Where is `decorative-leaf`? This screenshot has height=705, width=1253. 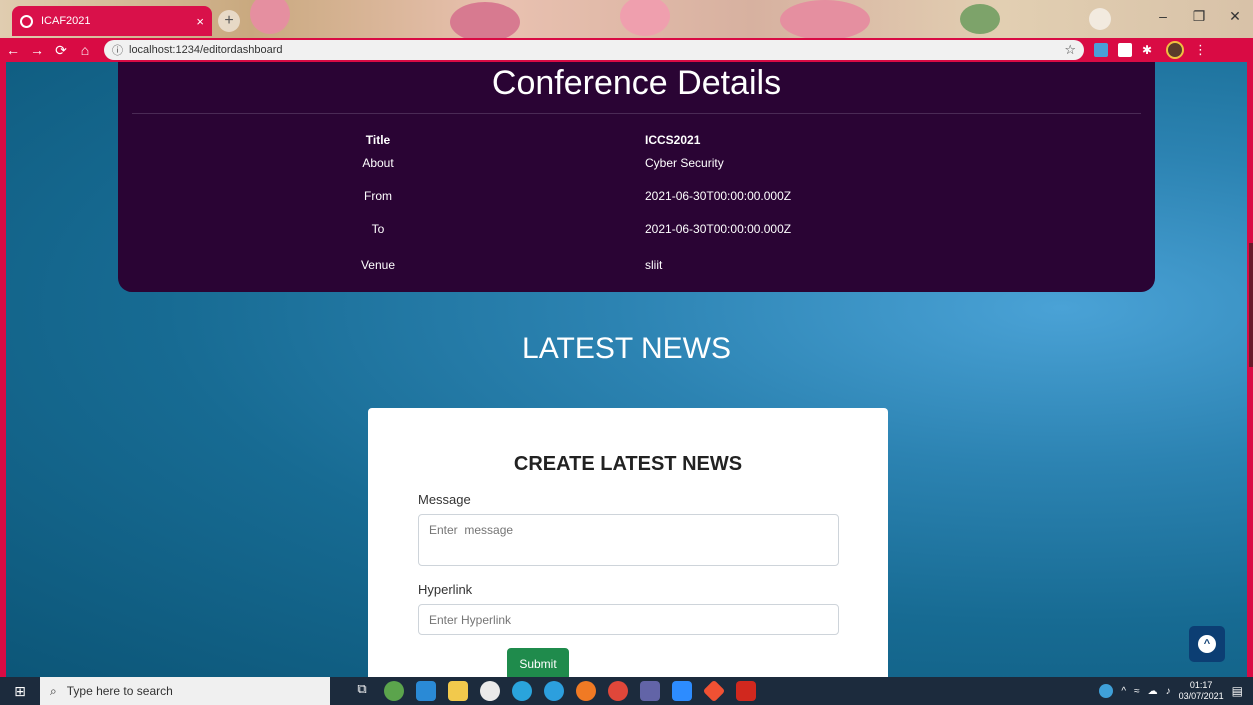
decorative-leaf is located at coordinates (980, 19).